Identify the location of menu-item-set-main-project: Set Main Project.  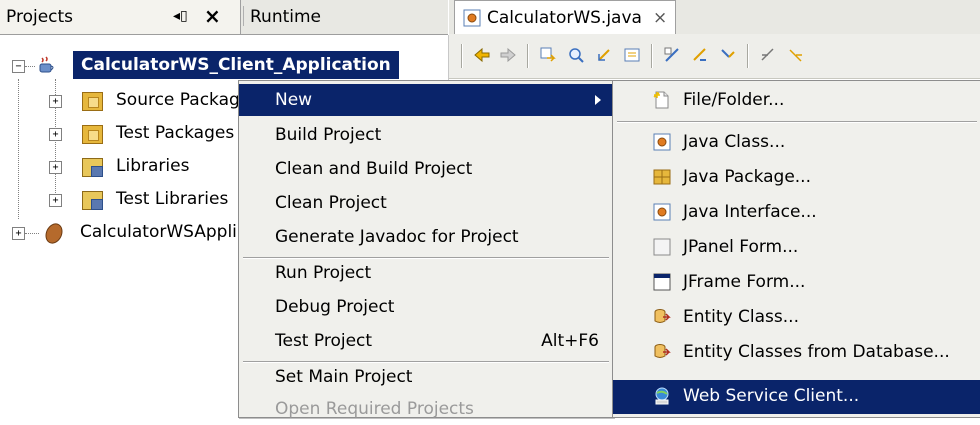
(426, 377).